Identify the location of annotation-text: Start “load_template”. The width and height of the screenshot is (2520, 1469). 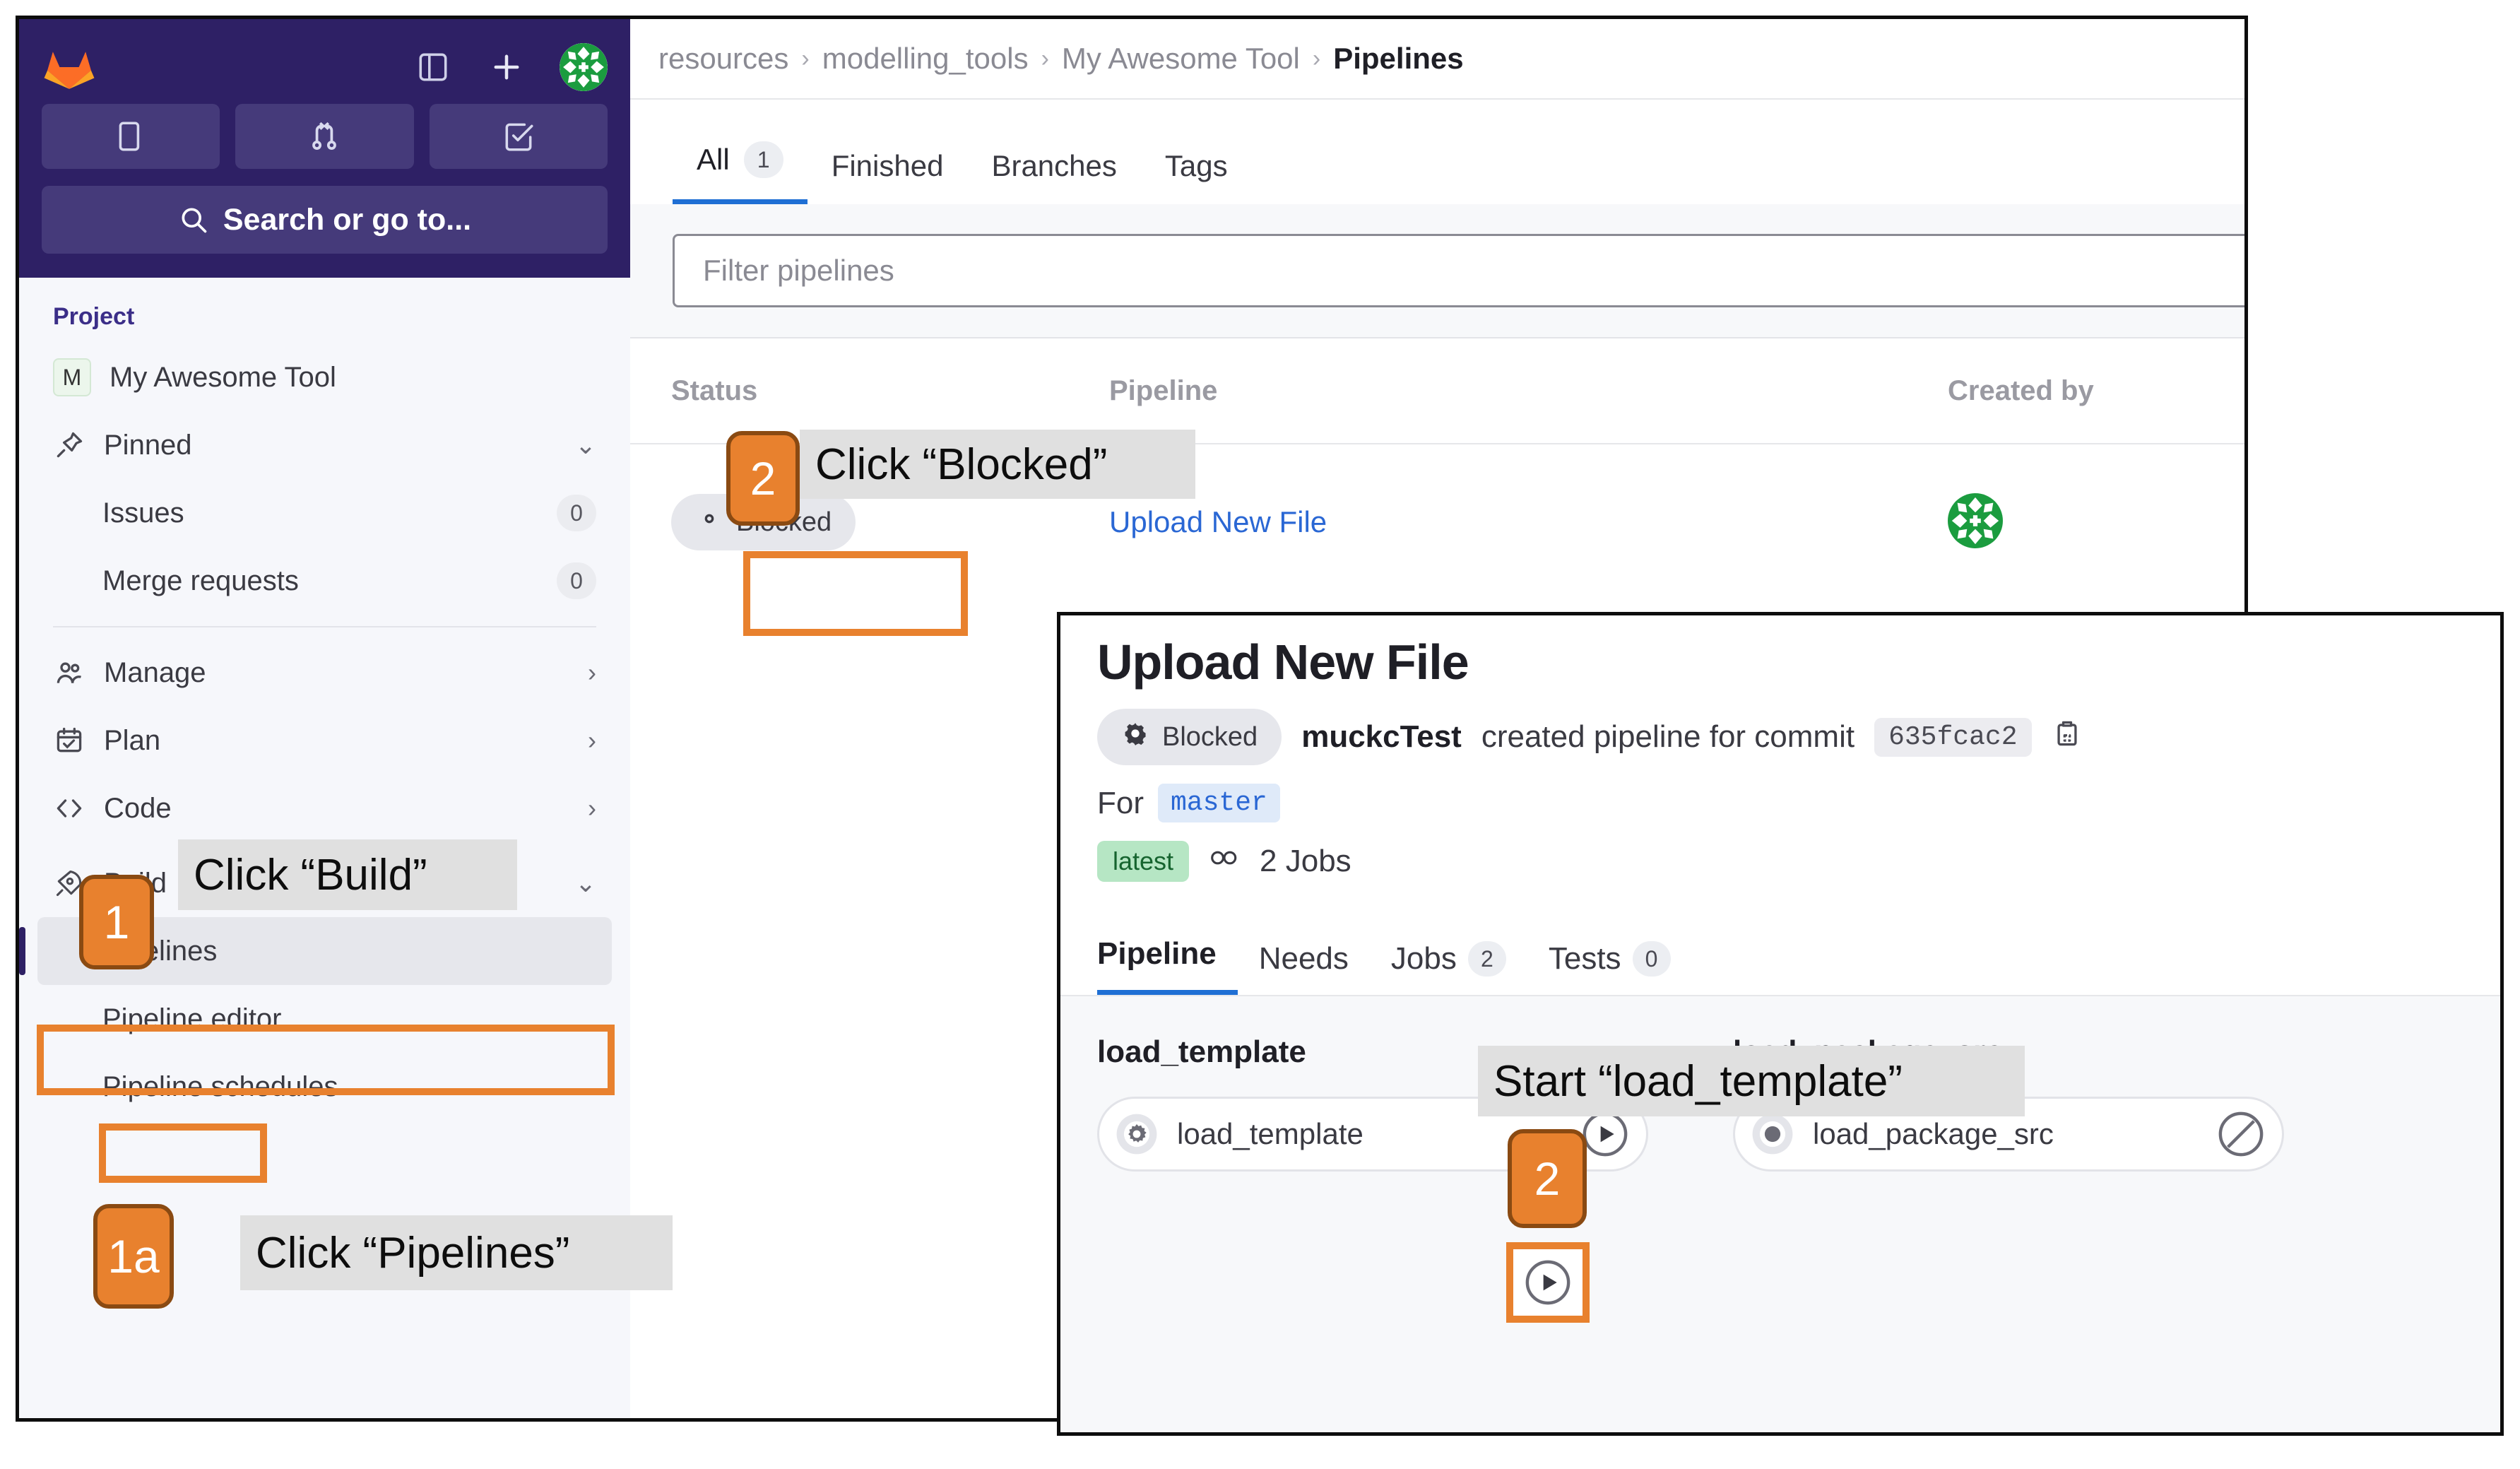
(1698, 1081).